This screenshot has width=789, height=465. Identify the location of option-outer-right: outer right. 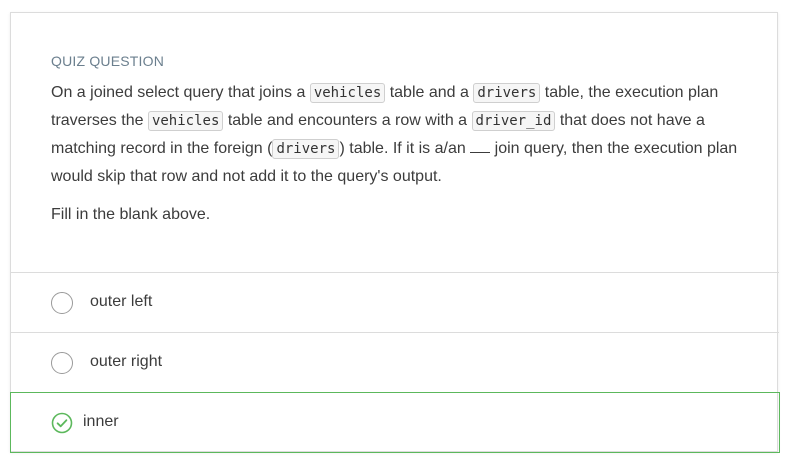
(395, 363).